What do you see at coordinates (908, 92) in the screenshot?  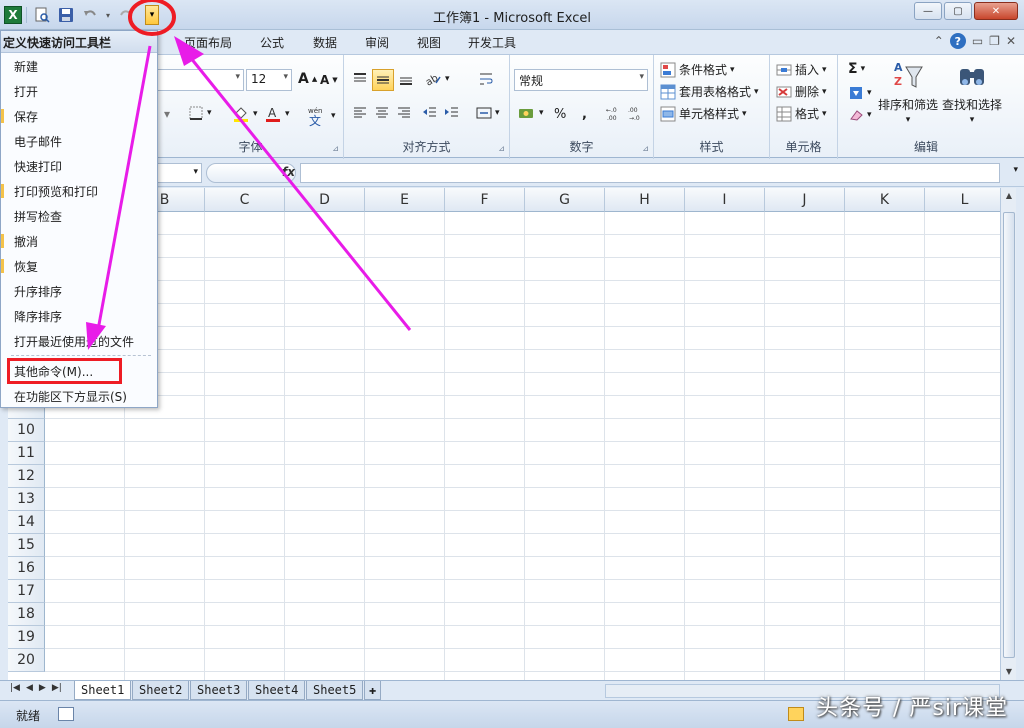 I see `sort-filter-button: AZ 排序和筛选 ▾` at bounding box center [908, 92].